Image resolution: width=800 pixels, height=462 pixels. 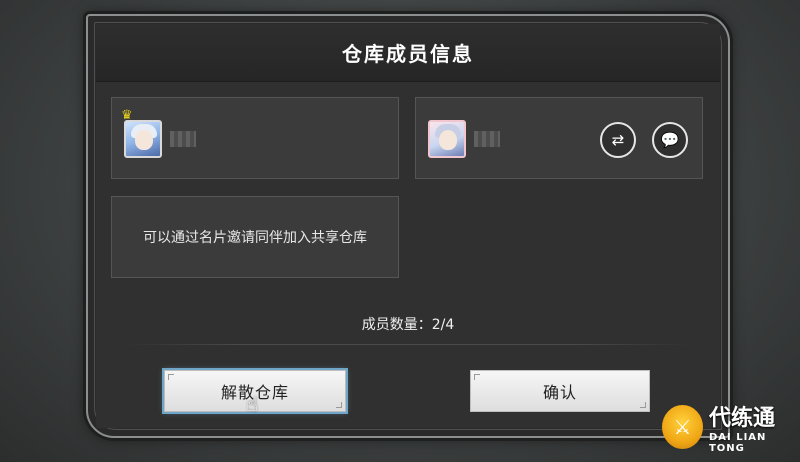 I want to click on dialog-titlebar: 仓库成员信息, so click(x=408, y=53).